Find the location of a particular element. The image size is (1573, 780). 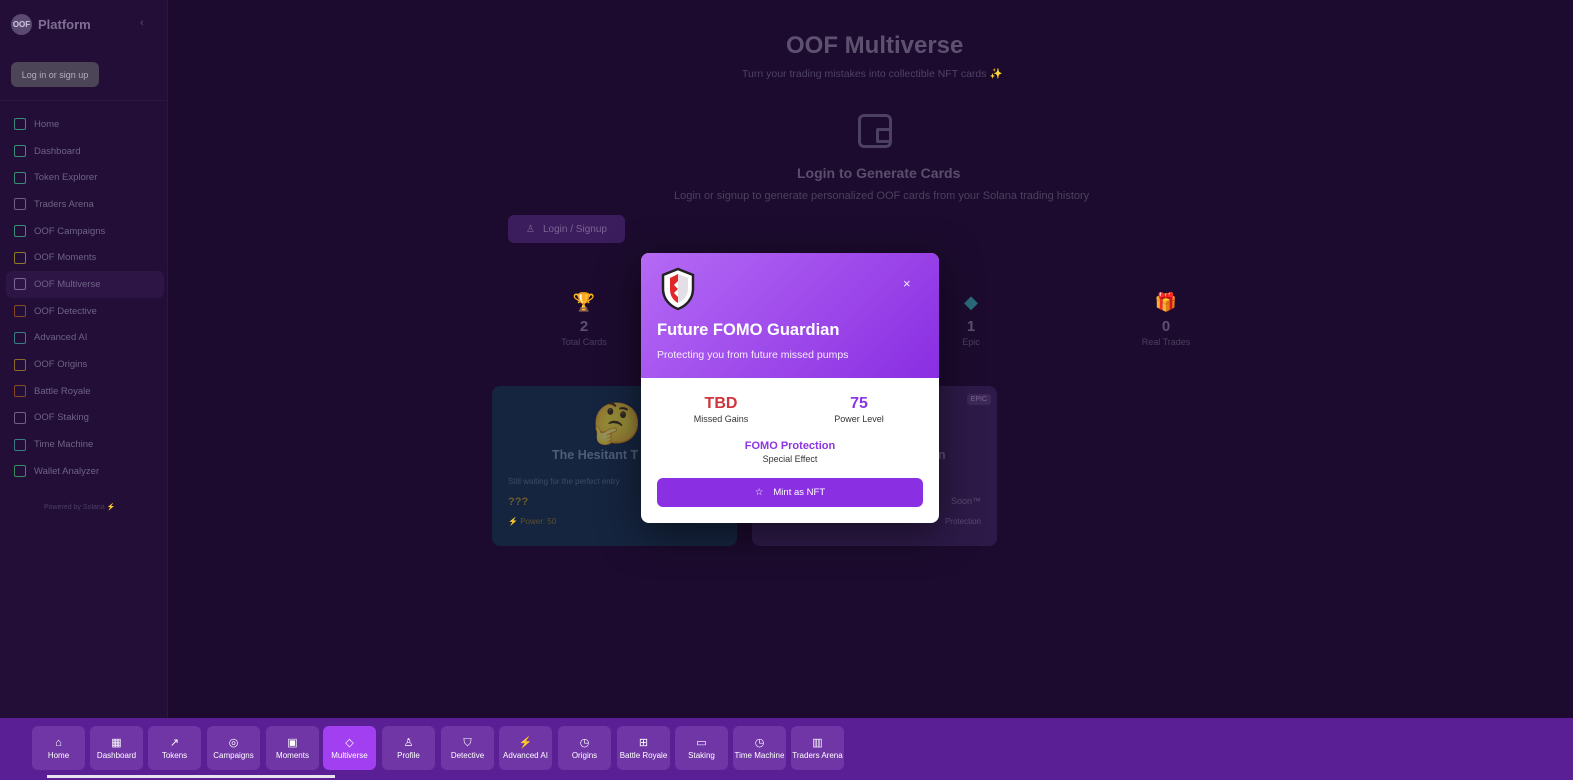

brand: OOF Platform is located at coordinates (51, 24).